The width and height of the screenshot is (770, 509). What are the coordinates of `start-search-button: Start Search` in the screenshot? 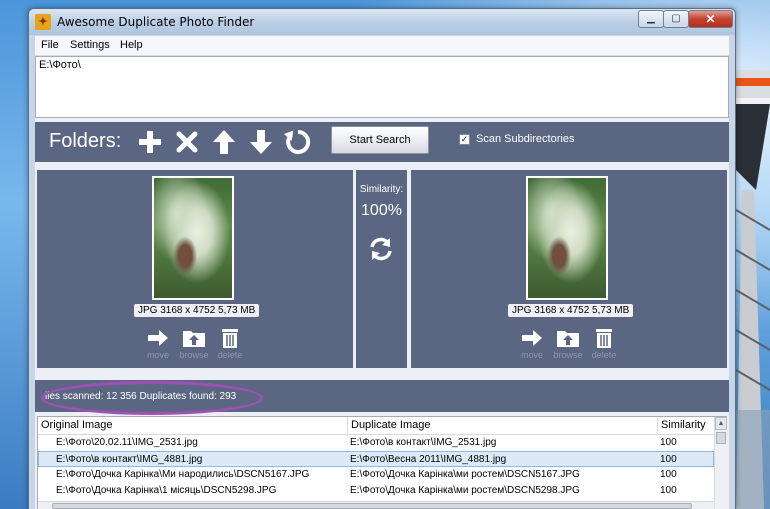 It's located at (380, 140).